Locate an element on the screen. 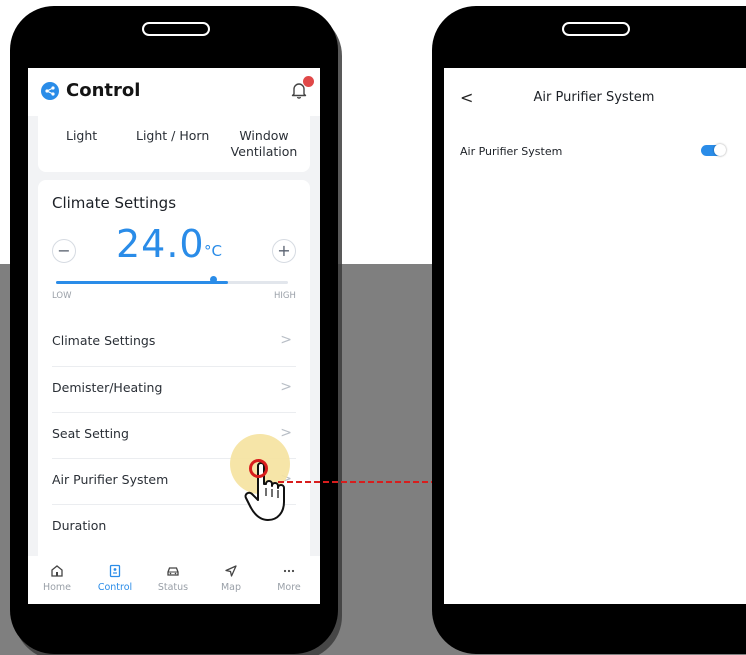 The height and width of the screenshot is (655, 746). row-label: Duration is located at coordinates (79, 525).